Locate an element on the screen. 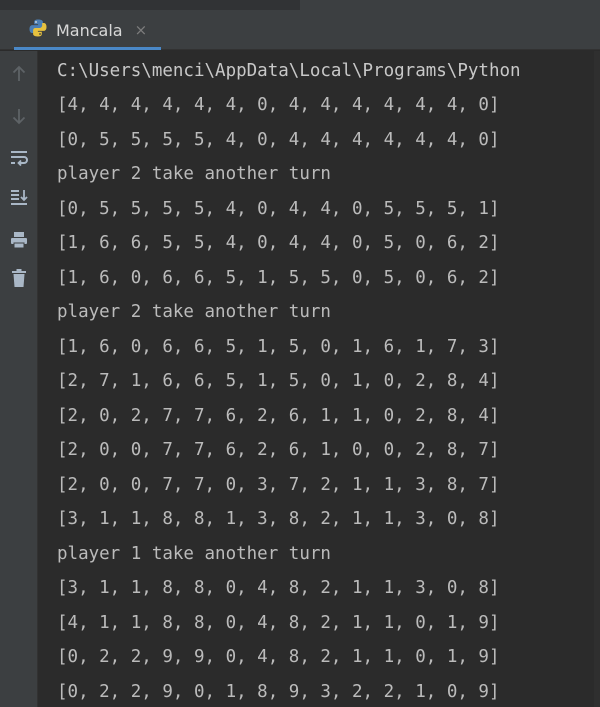 The width and height of the screenshot is (600, 707). console-line: player 1 take another turn is located at coordinates (194, 554).